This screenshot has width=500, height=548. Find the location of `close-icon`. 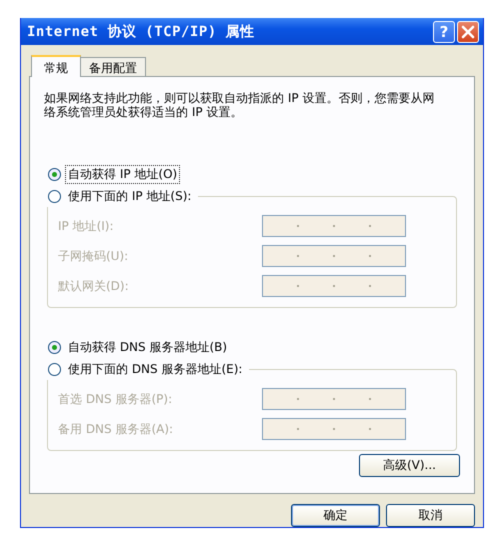

close-icon is located at coordinates (468, 31).